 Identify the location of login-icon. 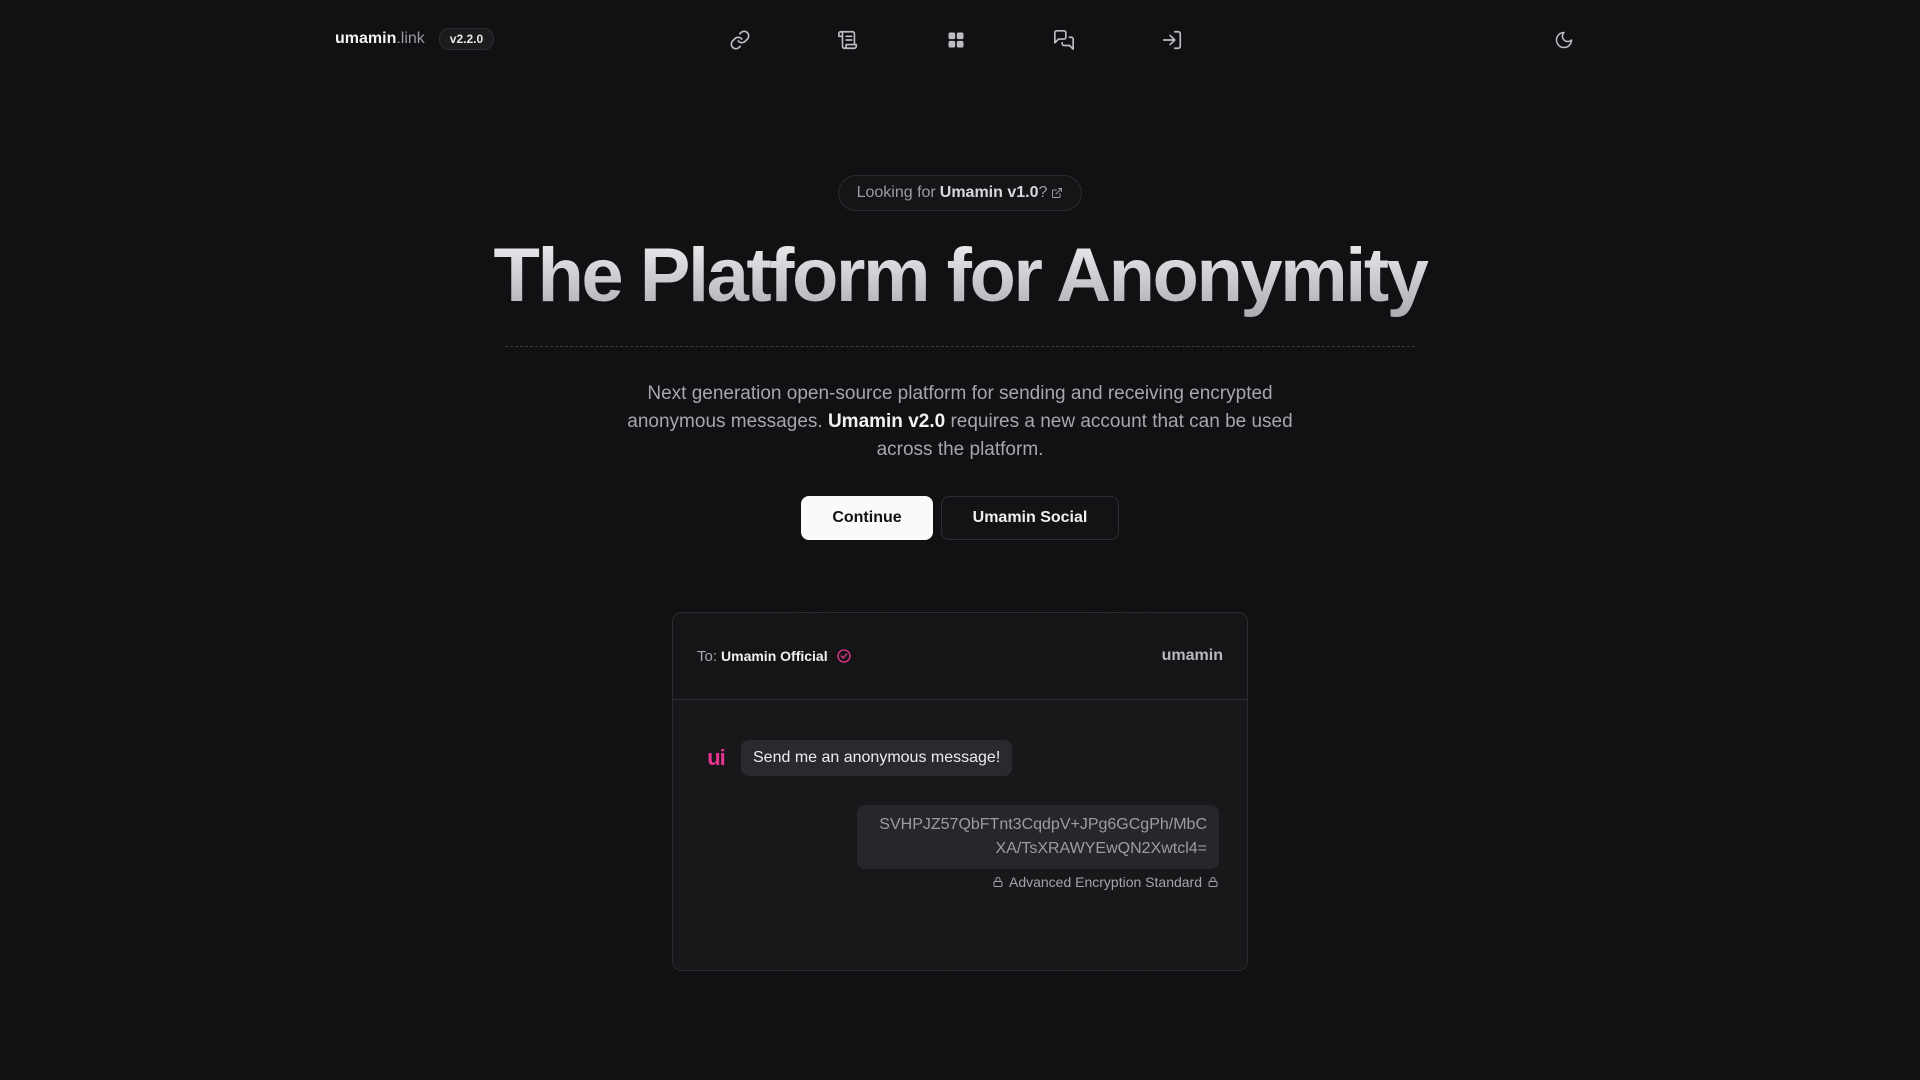
(1172, 40).